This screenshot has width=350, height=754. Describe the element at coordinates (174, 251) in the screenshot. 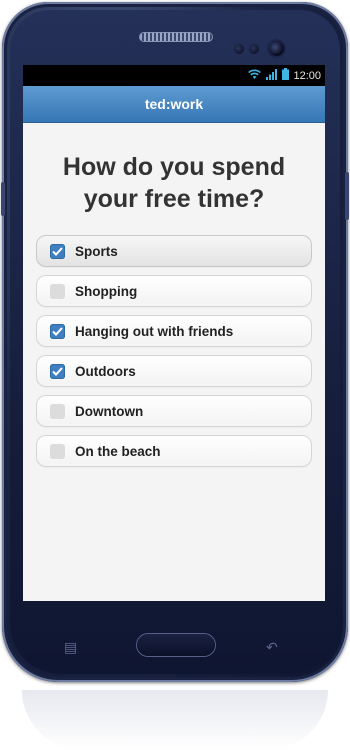

I see `option-sports: Sports` at that location.